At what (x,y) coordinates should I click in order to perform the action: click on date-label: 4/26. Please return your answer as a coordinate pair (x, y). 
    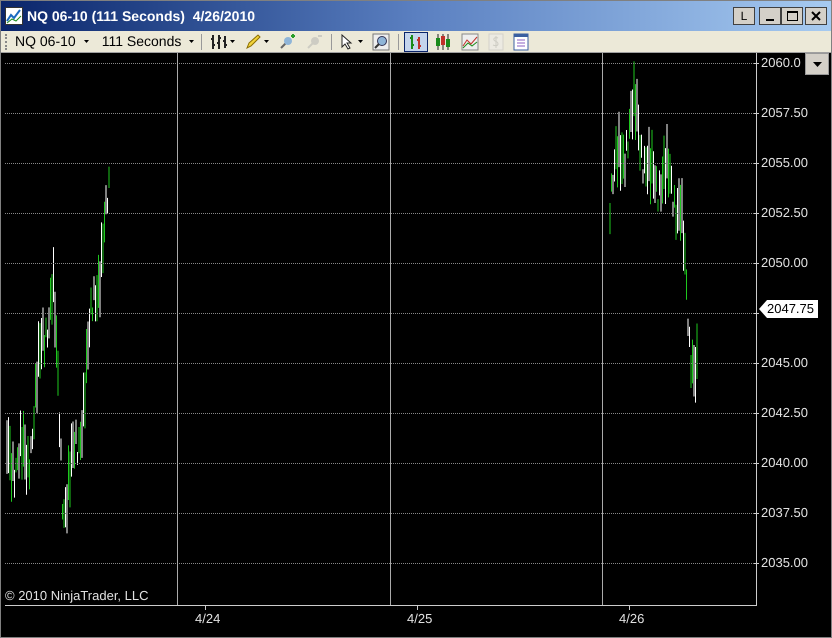
    Looking at the image, I should click on (631, 618).